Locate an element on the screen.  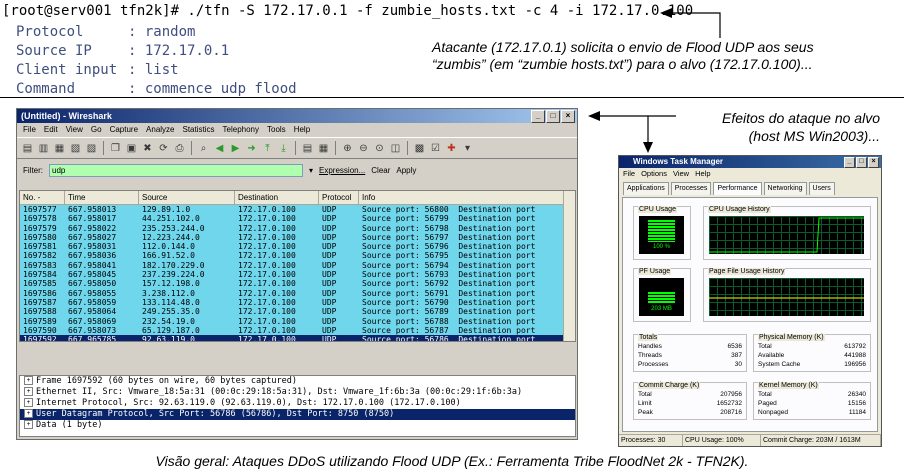
menu-item-statistics: Statistics is located at coordinates (199, 130).